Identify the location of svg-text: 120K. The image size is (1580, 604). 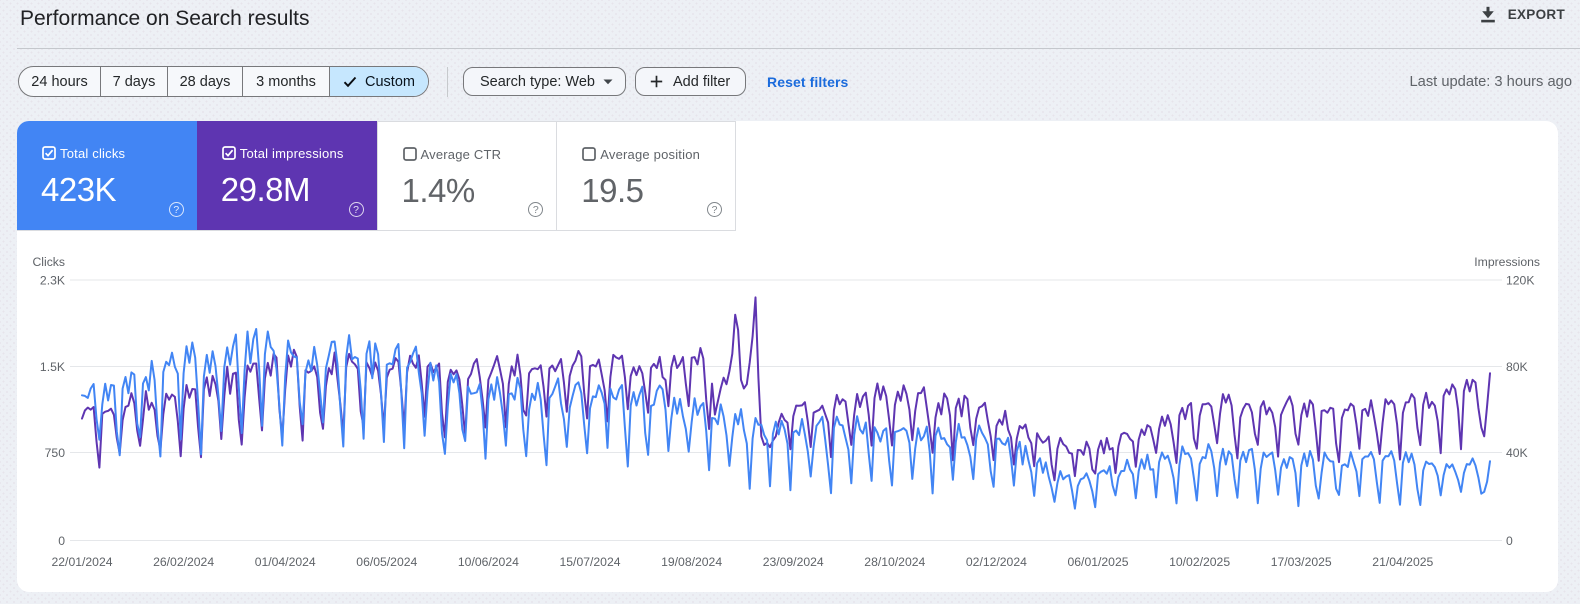
(1520, 281).